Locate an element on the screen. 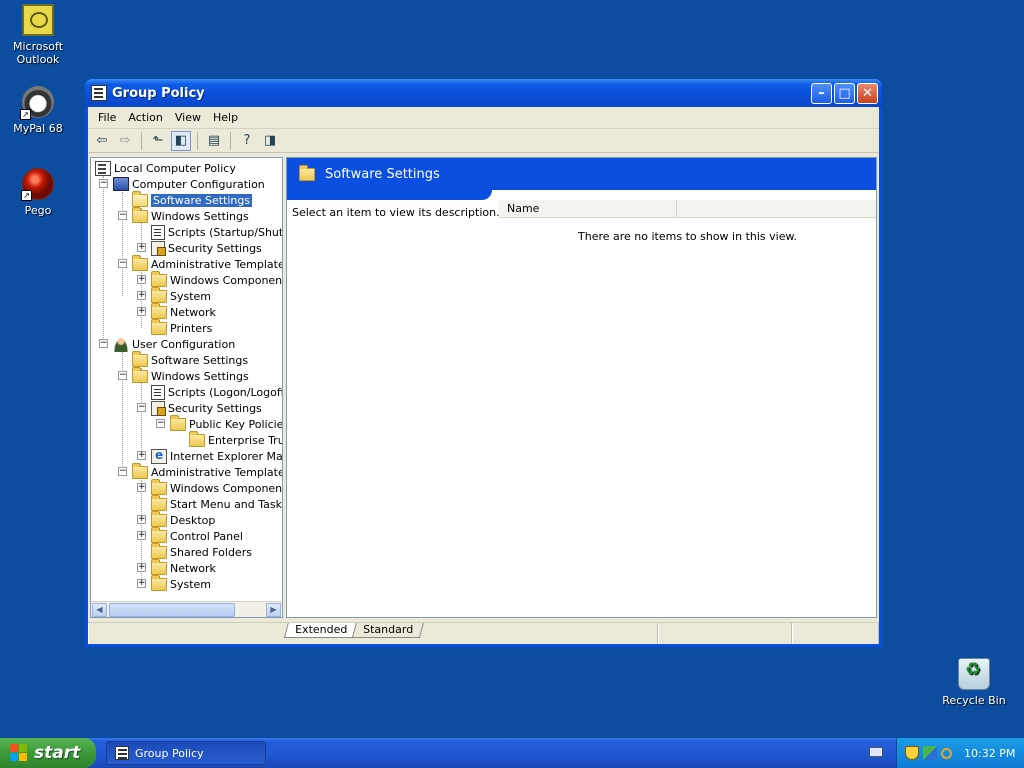 Image resolution: width=1024 pixels, height=768 pixels. tree-node-uc-system: System is located at coordinates (181, 583).